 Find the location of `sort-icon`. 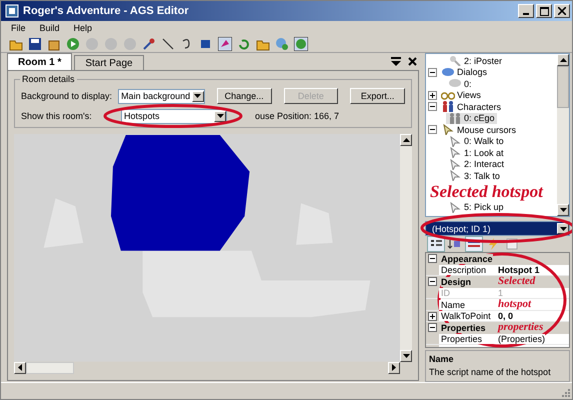

sort-icon is located at coordinates (455, 244).